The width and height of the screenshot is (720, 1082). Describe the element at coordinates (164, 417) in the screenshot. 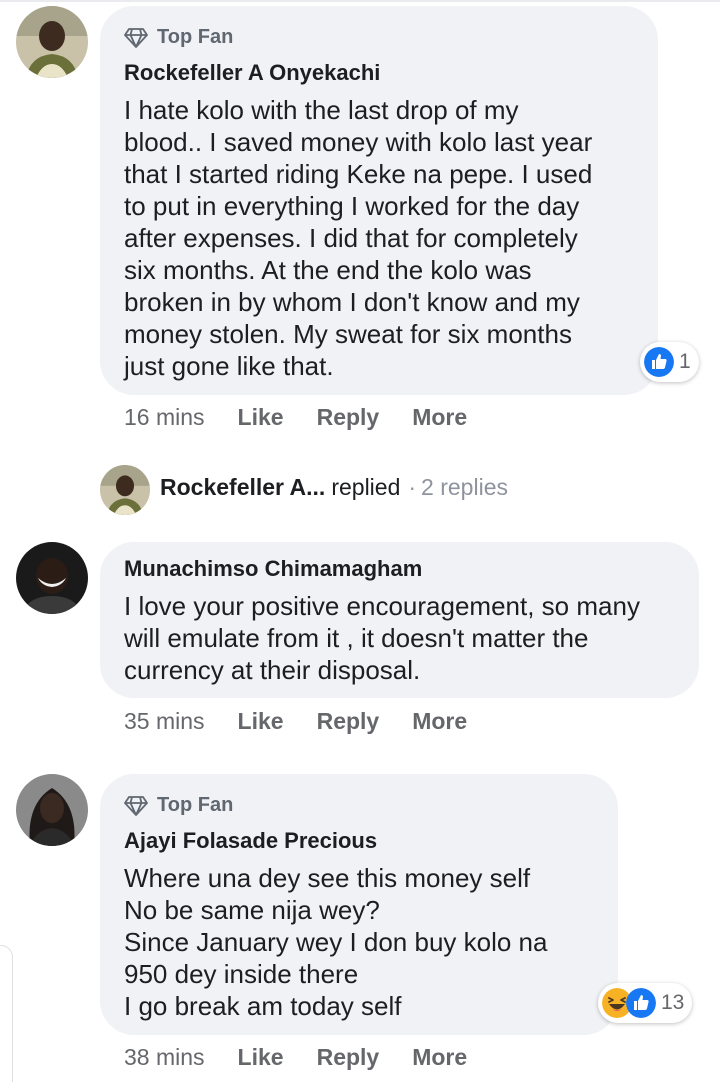

I see `comment-time: 16 mins` at that location.